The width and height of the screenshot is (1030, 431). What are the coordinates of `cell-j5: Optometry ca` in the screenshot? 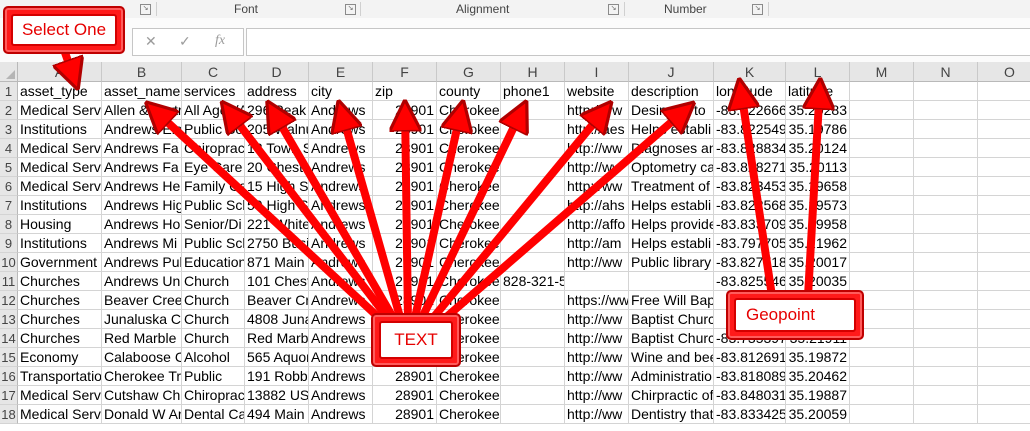 It's located at (671, 167).